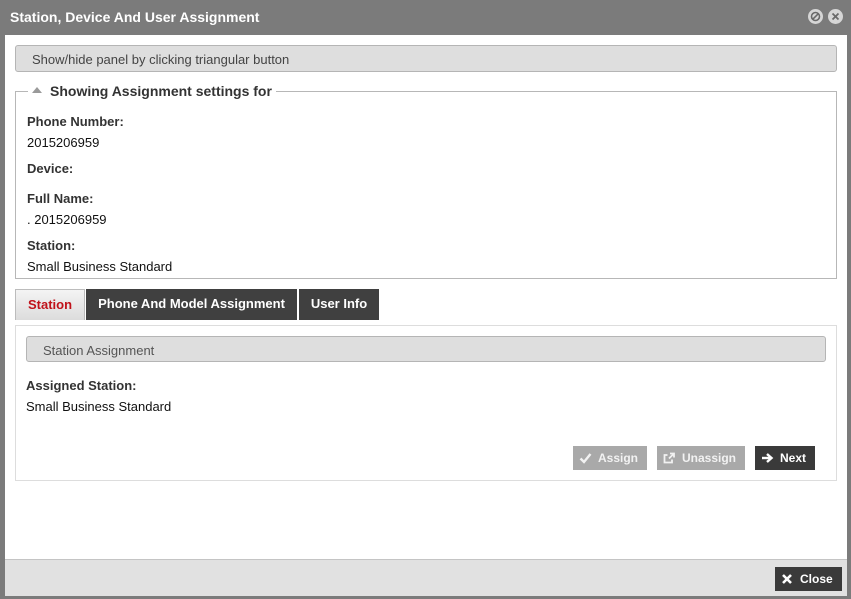 The width and height of the screenshot is (851, 599). I want to click on info-legend-text: Showing Assignment settings for, so click(161, 91).